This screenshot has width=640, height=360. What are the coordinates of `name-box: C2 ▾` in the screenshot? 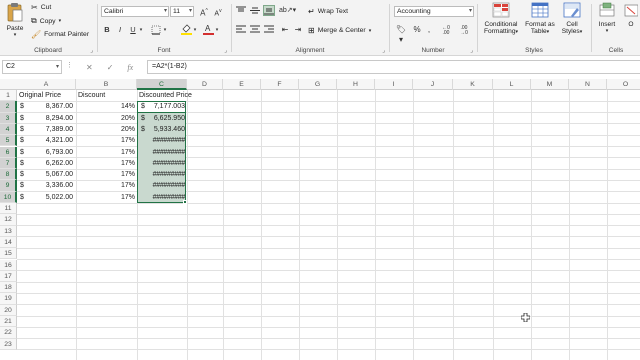 It's located at (32, 67).